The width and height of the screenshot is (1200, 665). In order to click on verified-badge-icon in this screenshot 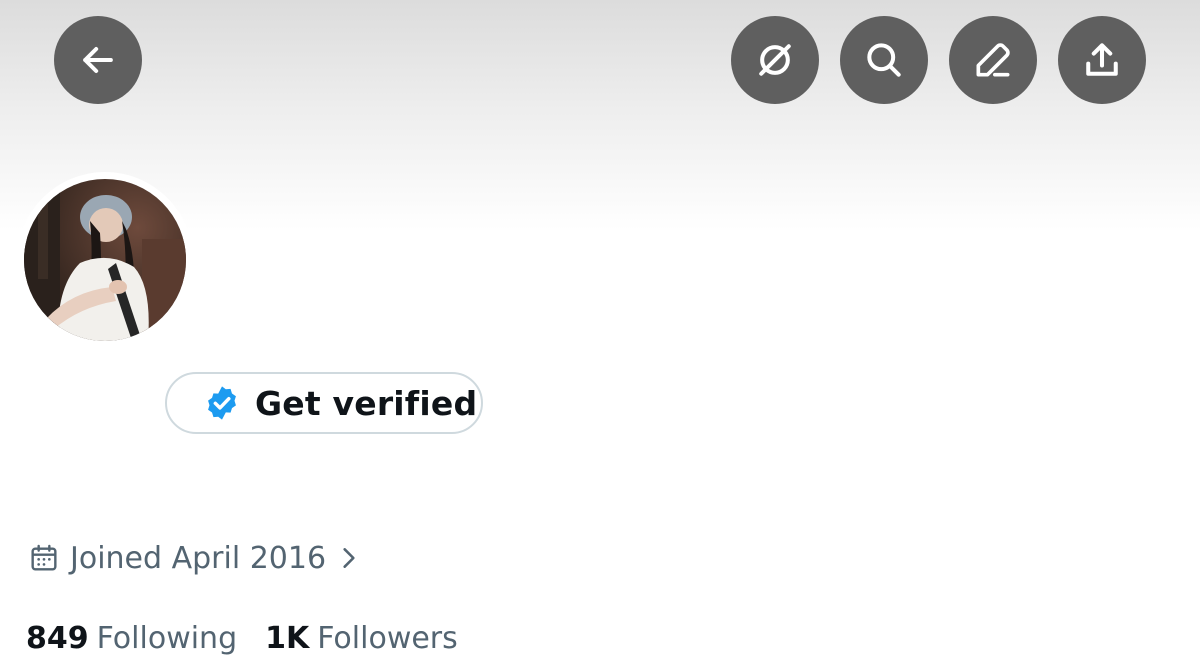, I will do `click(222, 403)`.